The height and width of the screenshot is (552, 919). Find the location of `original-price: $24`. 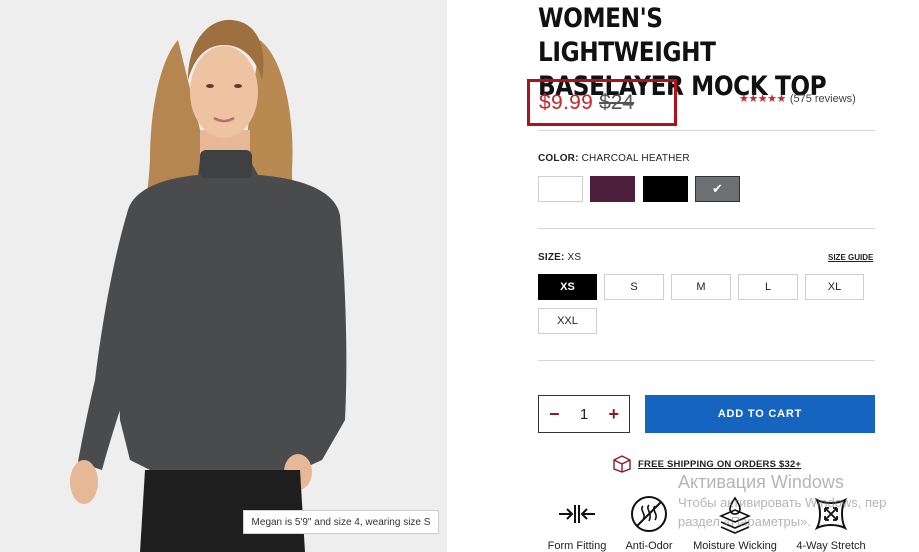

original-price: $24 is located at coordinates (617, 102).